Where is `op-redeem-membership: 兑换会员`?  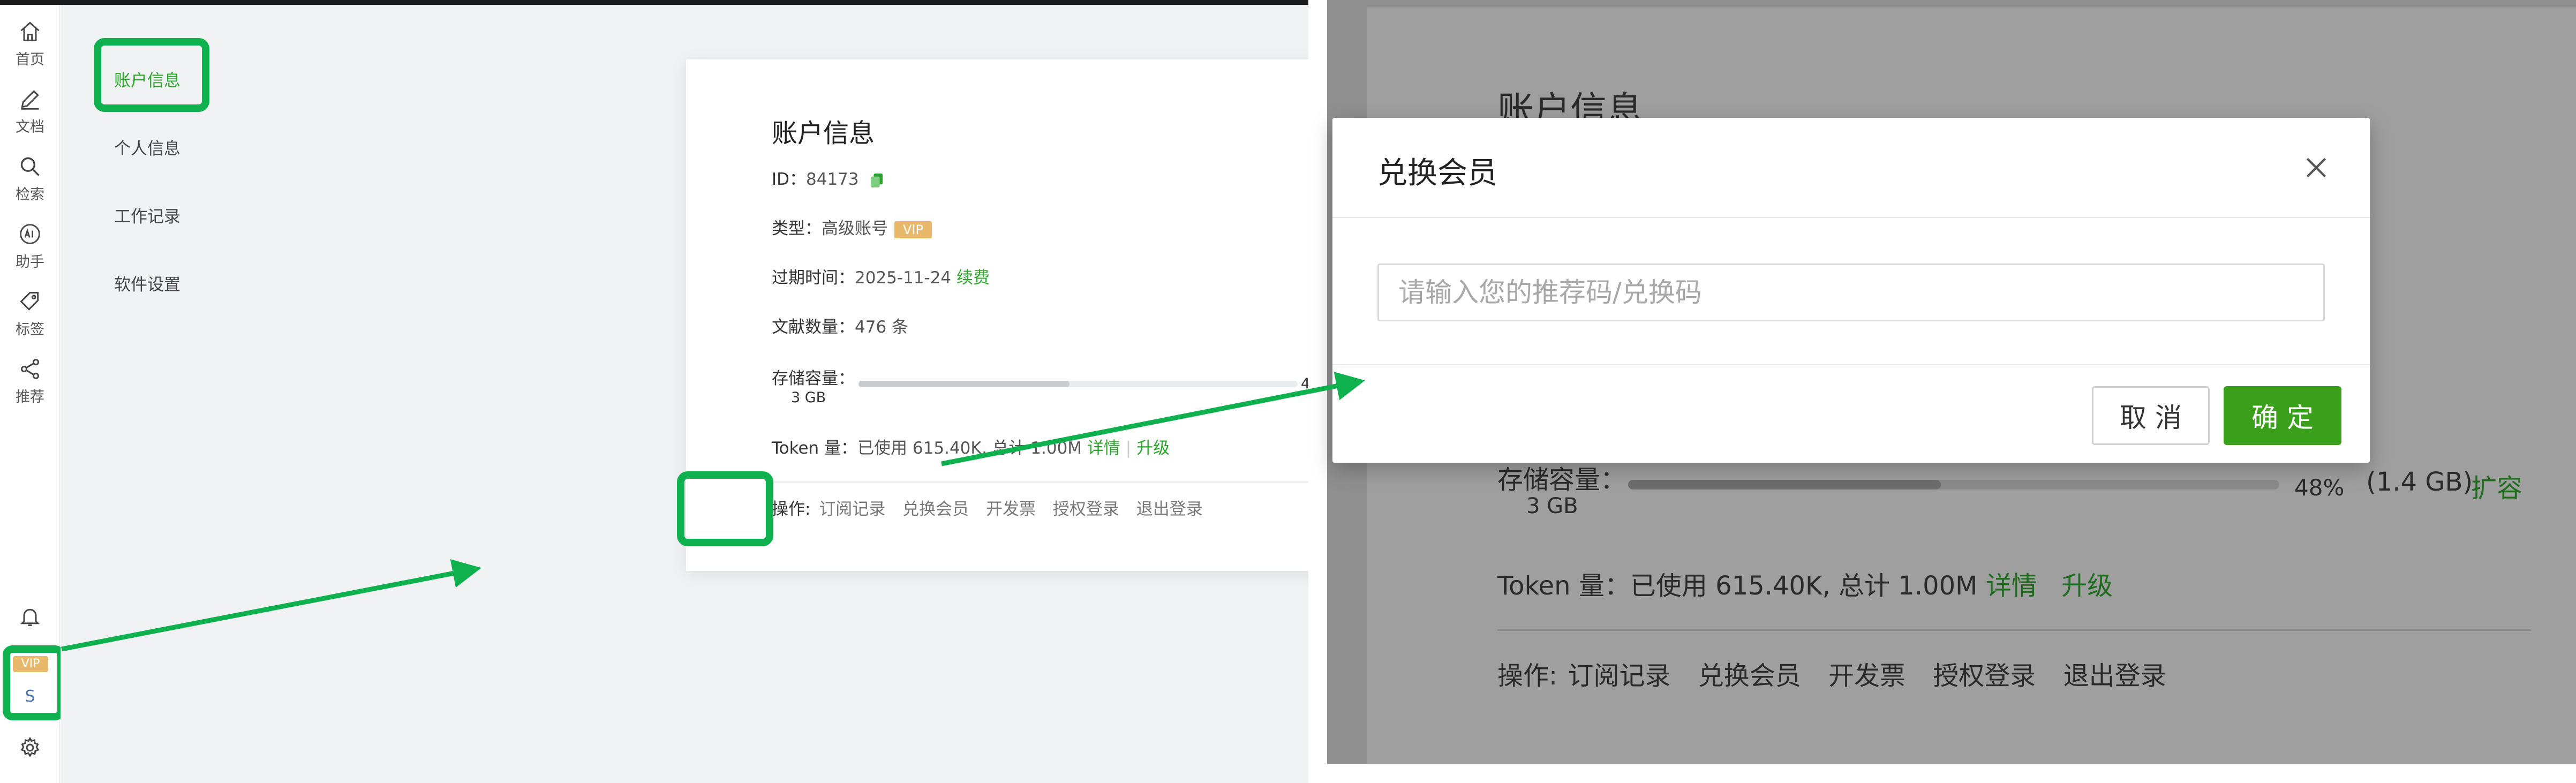 op-redeem-membership: 兑换会员 is located at coordinates (935, 509).